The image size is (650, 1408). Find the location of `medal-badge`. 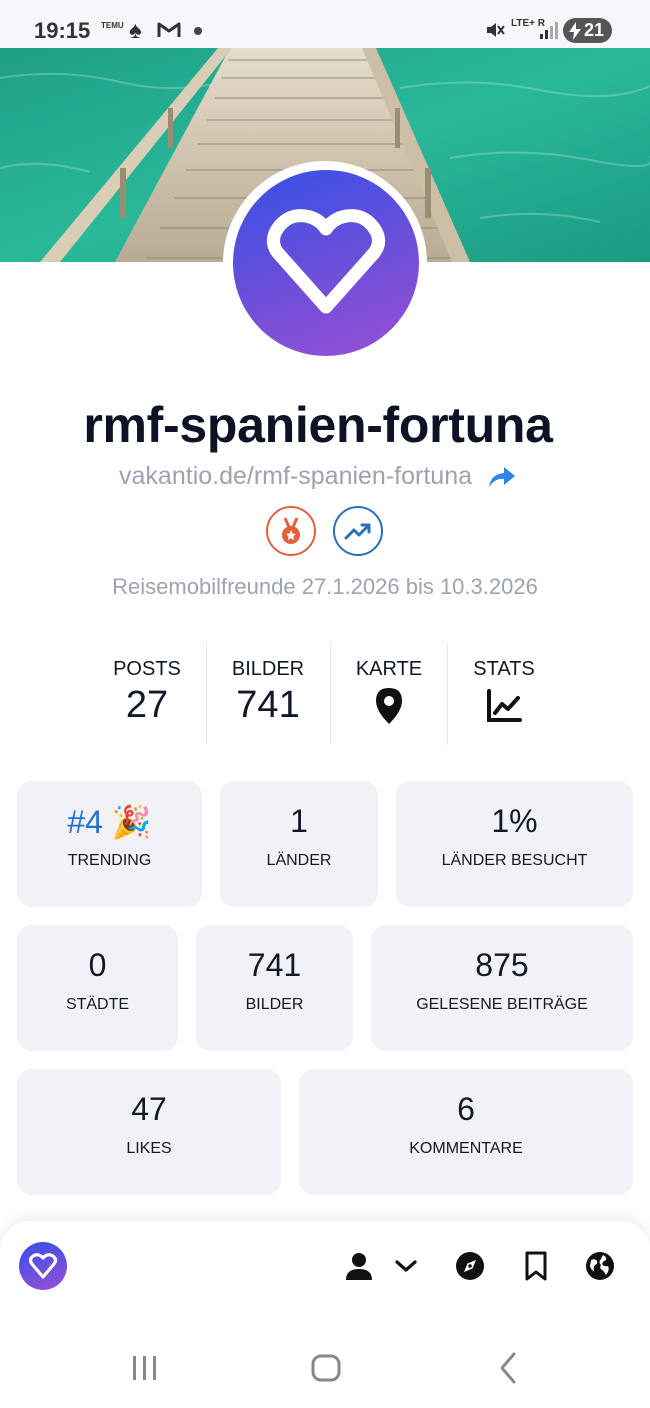

medal-badge is located at coordinates (291, 531).